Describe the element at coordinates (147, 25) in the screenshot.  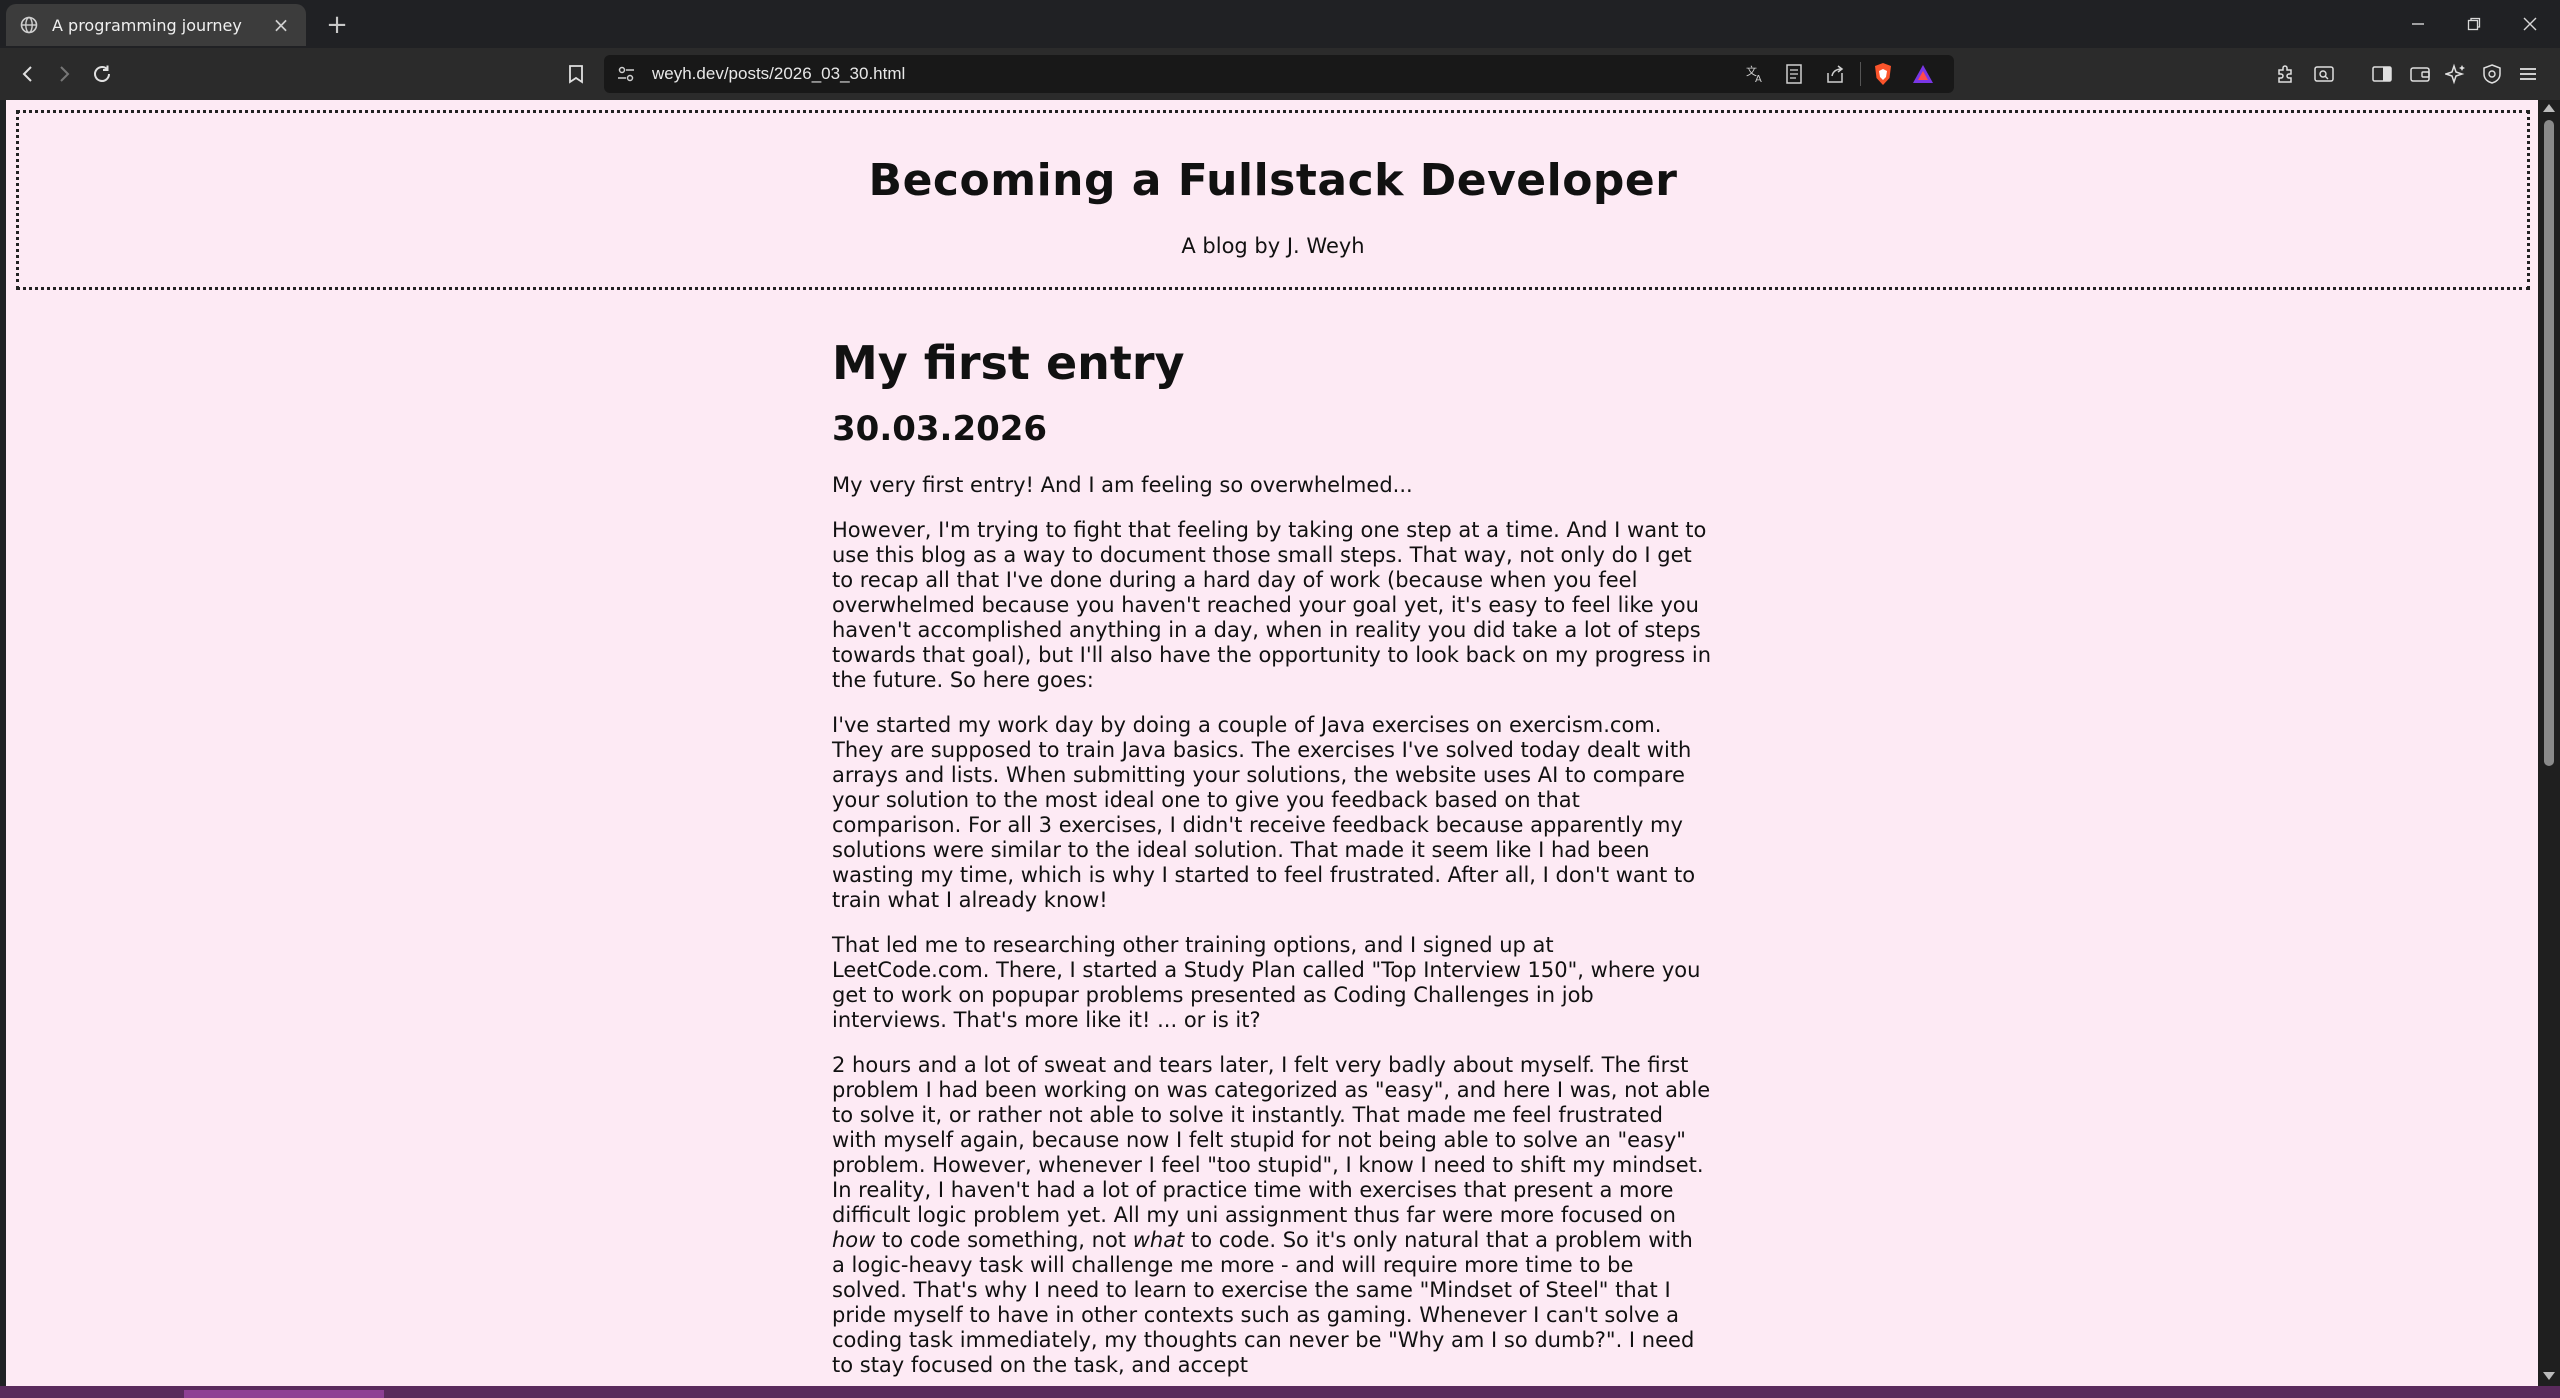
I see `tab-title: A programming journey` at that location.